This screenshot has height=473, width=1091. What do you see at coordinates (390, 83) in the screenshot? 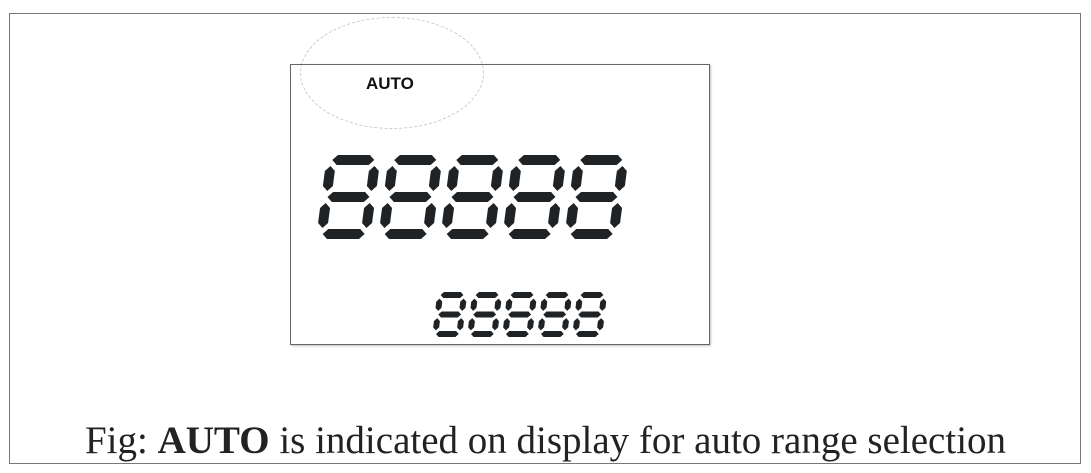
I see `auto-mode-indicator: AUTO` at bounding box center [390, 83].